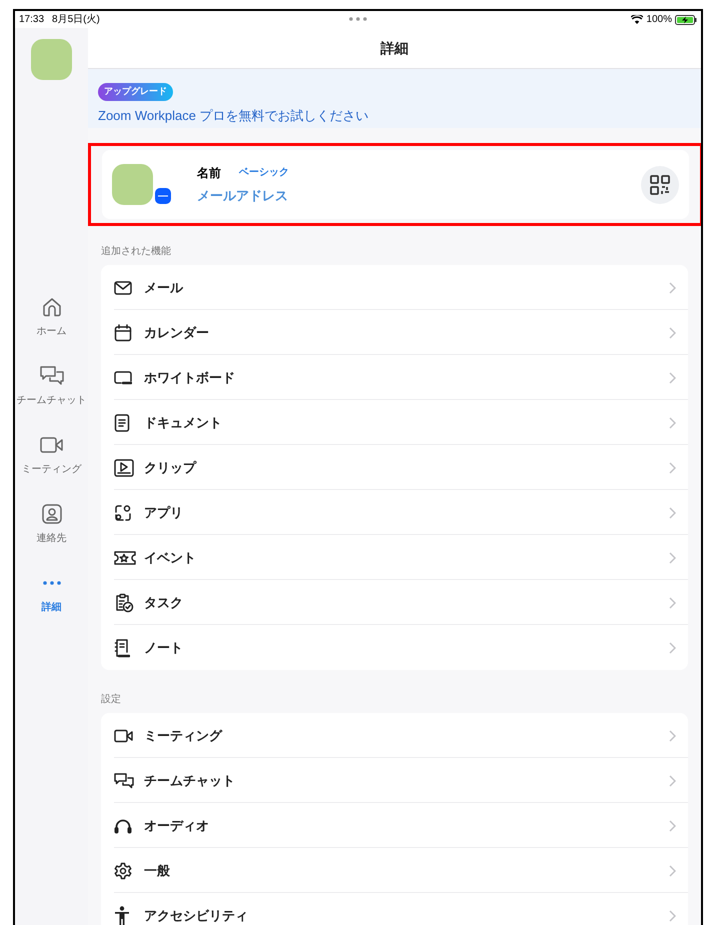 Image resolution: width=711 pixels, height=925 pixels. I want to click on menu-row: ノート, so click(394, 647).